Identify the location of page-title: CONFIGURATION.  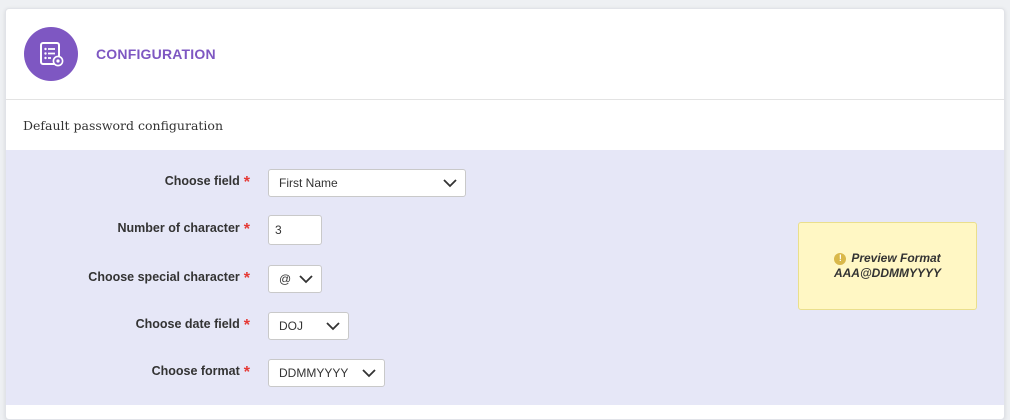
(156, 54).